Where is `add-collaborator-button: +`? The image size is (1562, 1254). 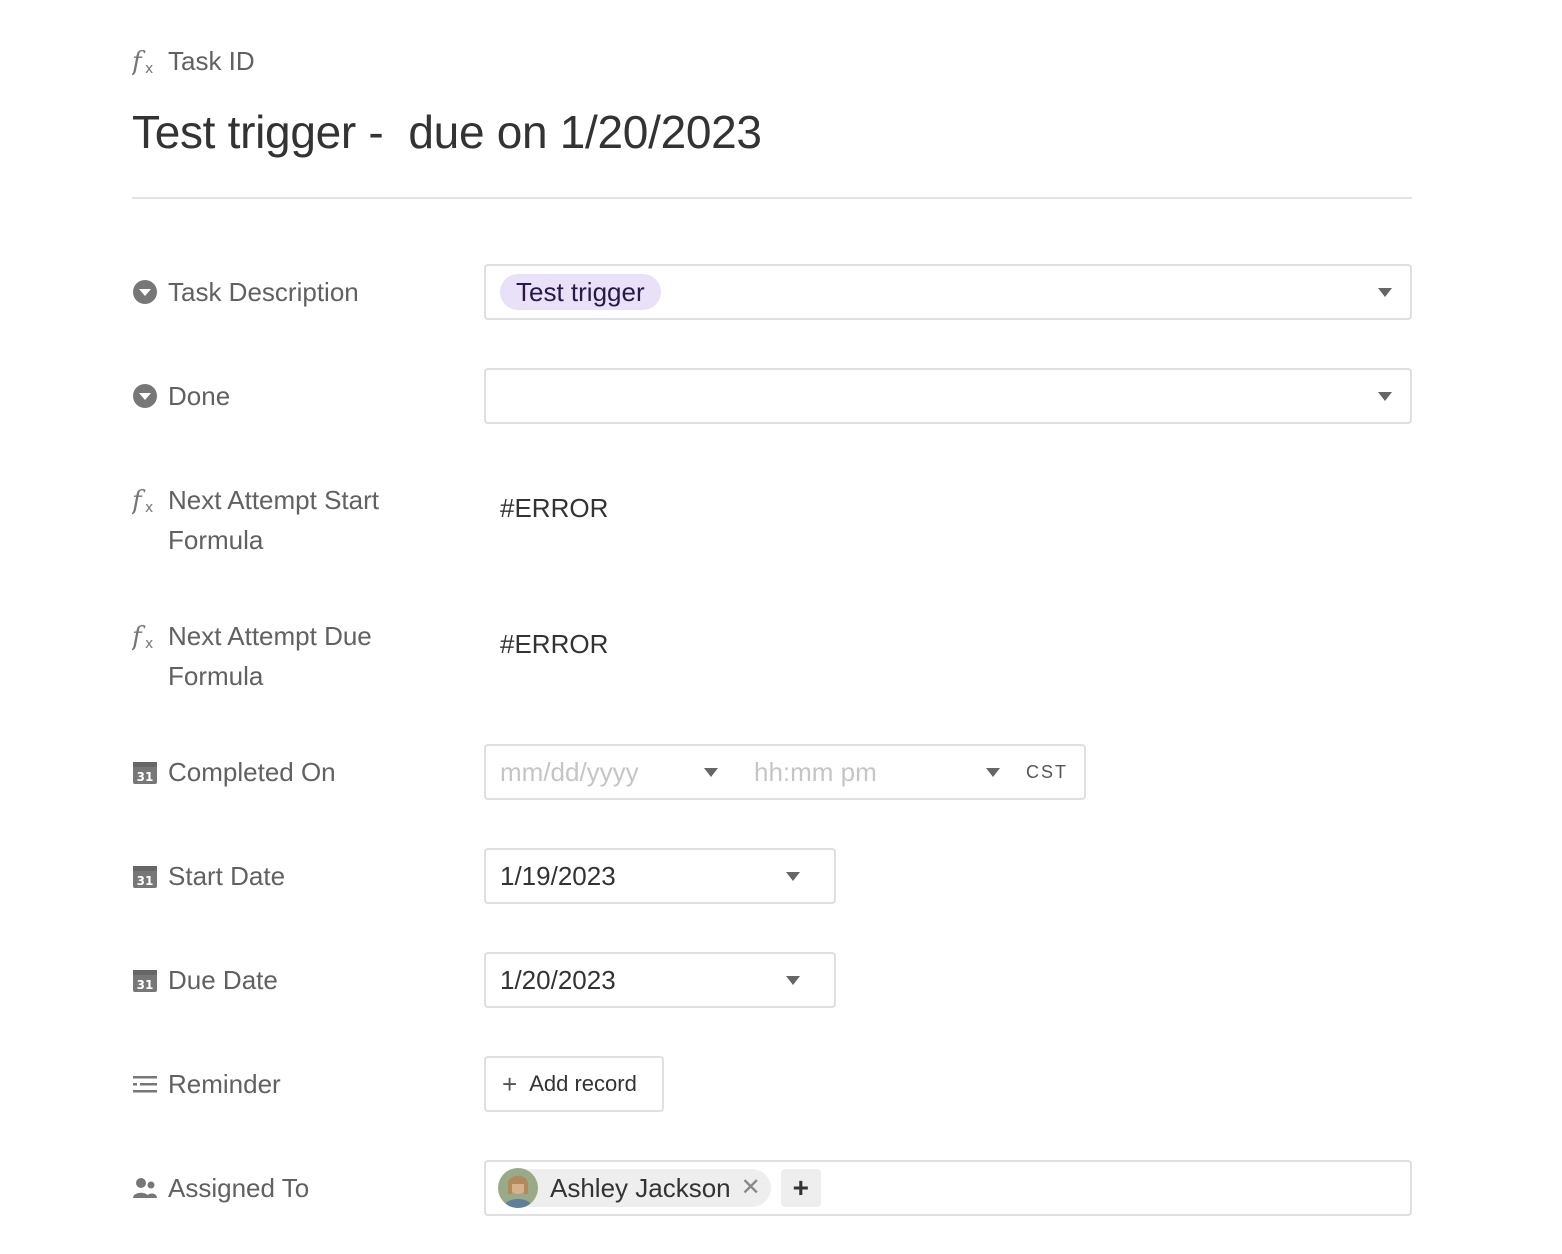 add-collaborator-button: + is located at coordinates (800, 1188).